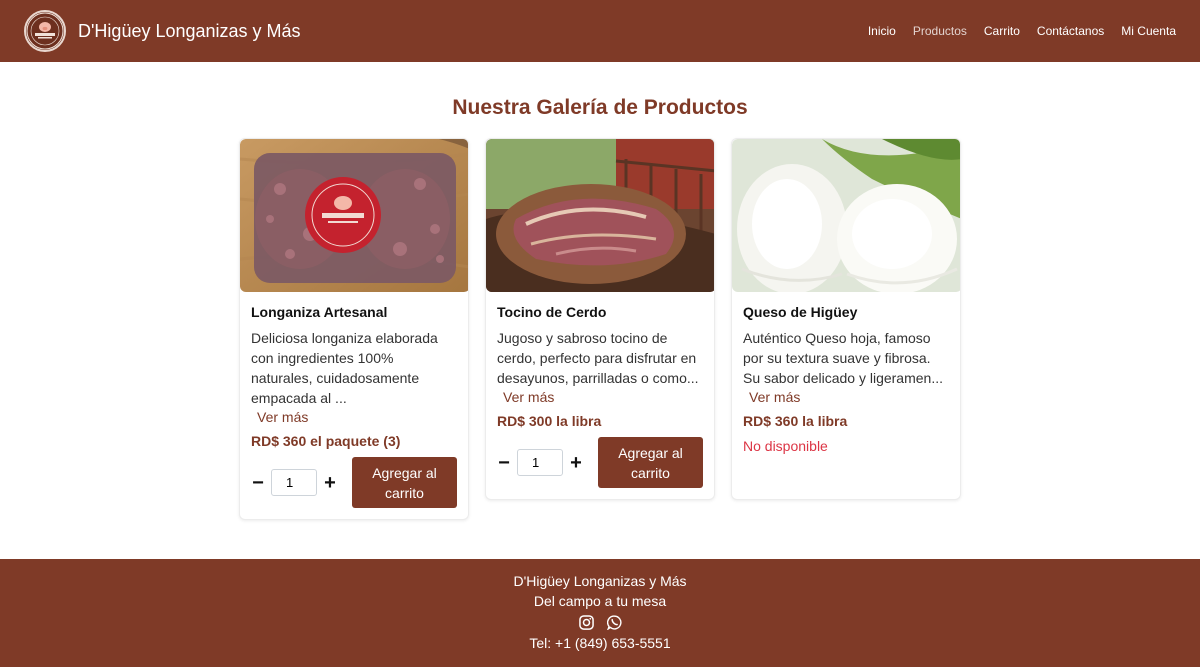  I want to click on product-price: RD$ 360 la libra, so click(795, 421).